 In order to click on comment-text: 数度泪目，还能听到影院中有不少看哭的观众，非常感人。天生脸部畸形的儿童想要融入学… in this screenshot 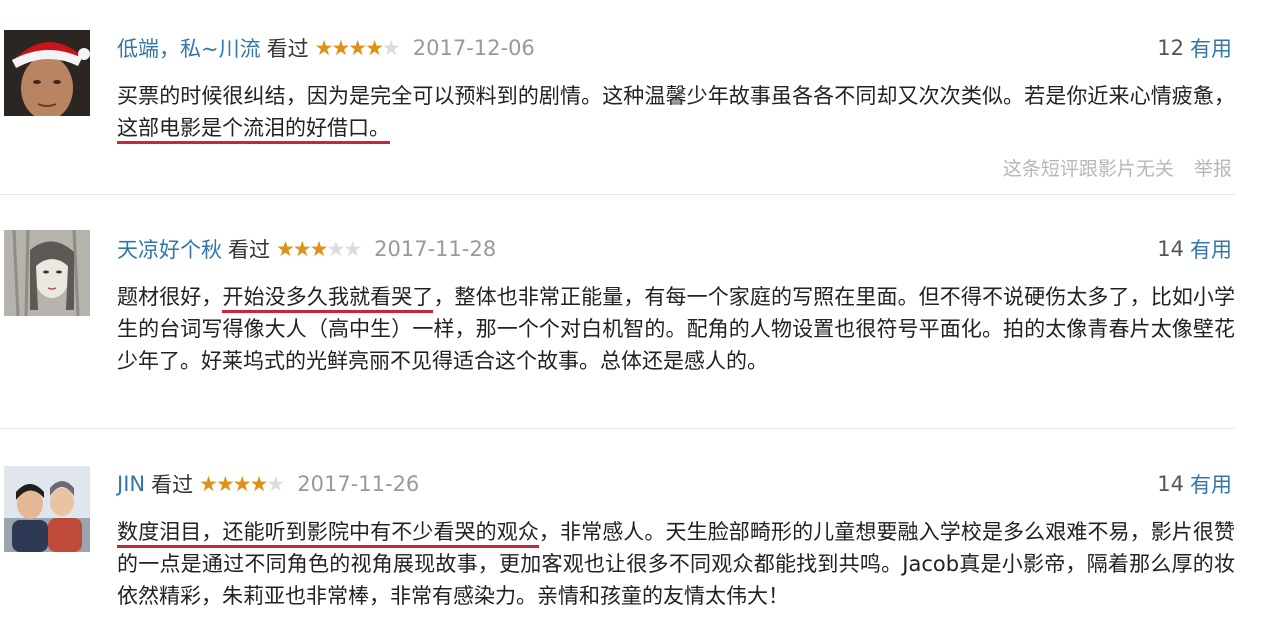, I will do `click(676, 564)`.